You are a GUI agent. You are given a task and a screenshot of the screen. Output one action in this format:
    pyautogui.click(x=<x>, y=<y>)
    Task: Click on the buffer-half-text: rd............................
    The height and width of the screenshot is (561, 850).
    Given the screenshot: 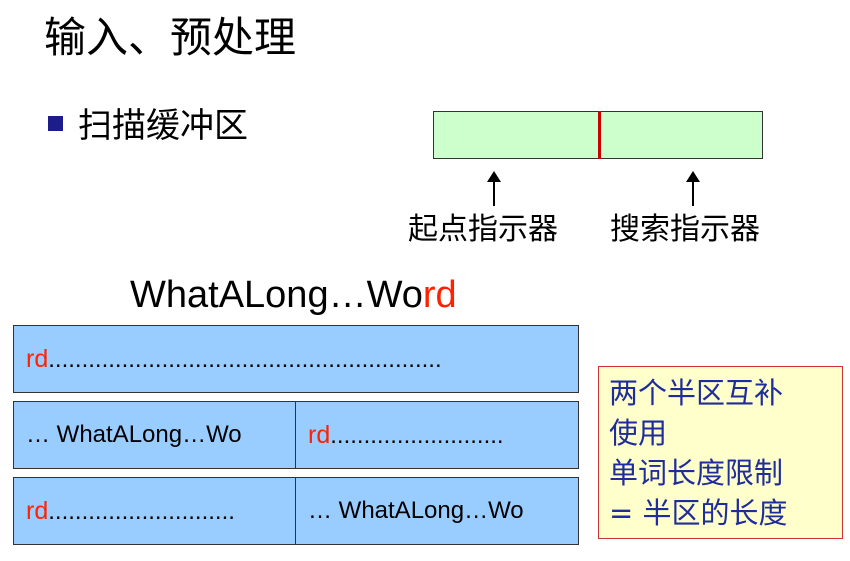 What is the action you would take?
    pyautogui.click(x=130, y=511)
    